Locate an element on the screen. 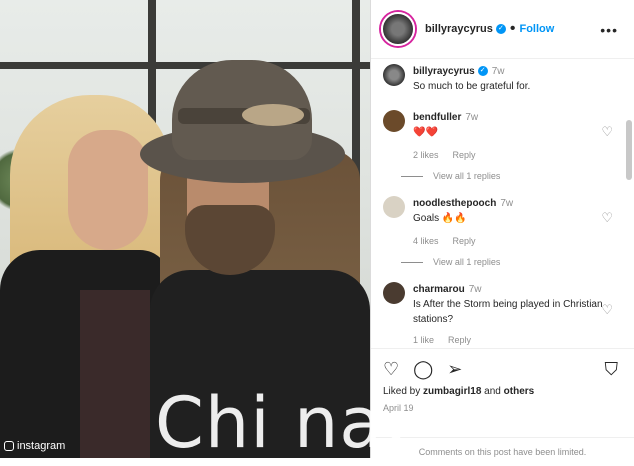 This screenshot has height=466, width=634. caption-time: 7w is located at coordinates (498, 71).